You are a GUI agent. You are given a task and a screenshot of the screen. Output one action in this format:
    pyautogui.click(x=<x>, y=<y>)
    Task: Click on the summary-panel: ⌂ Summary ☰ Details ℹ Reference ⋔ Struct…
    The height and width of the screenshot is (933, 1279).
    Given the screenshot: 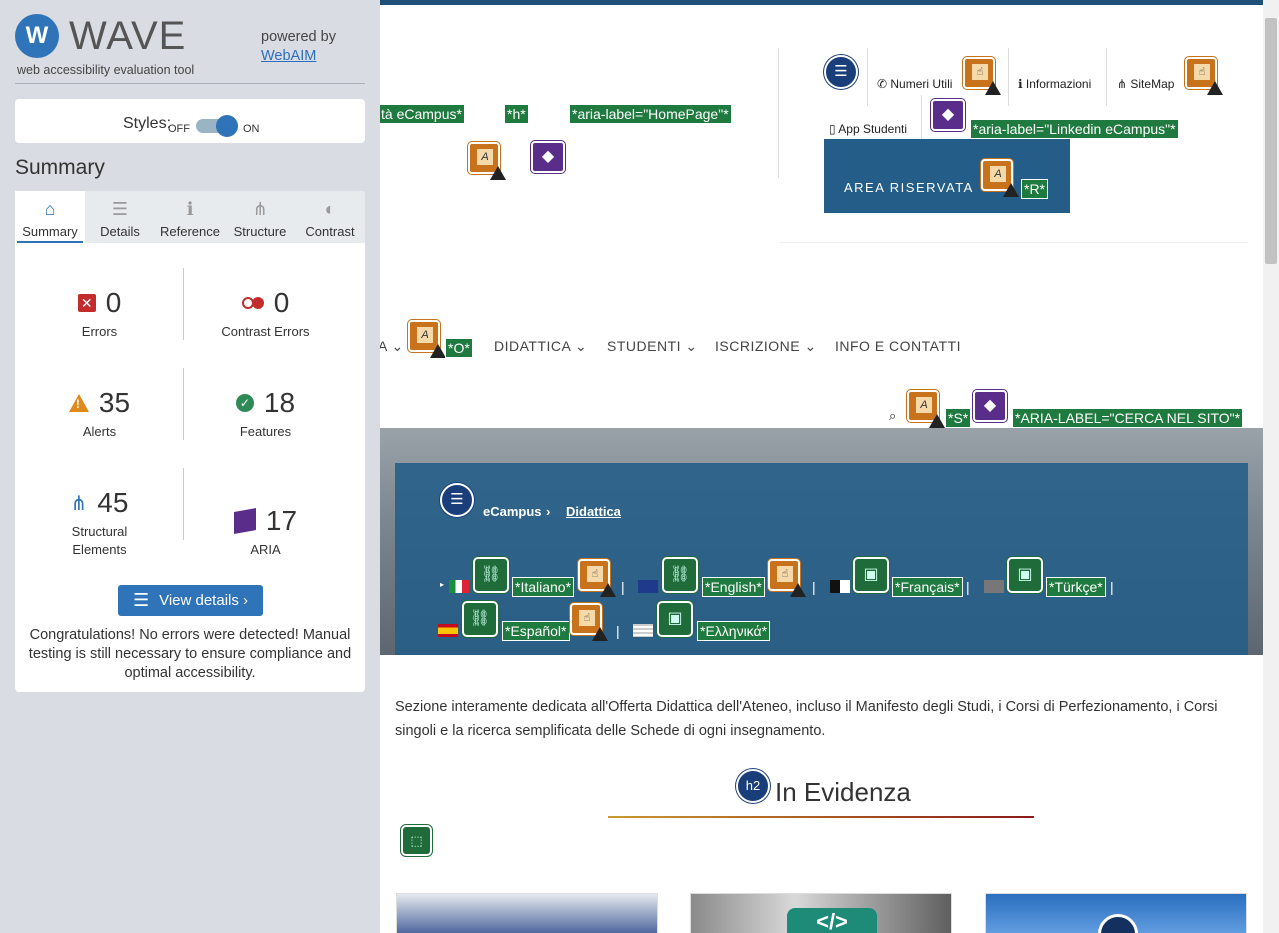 What is the action you would take?
    pyautogui.click(x=190, y=441)
    